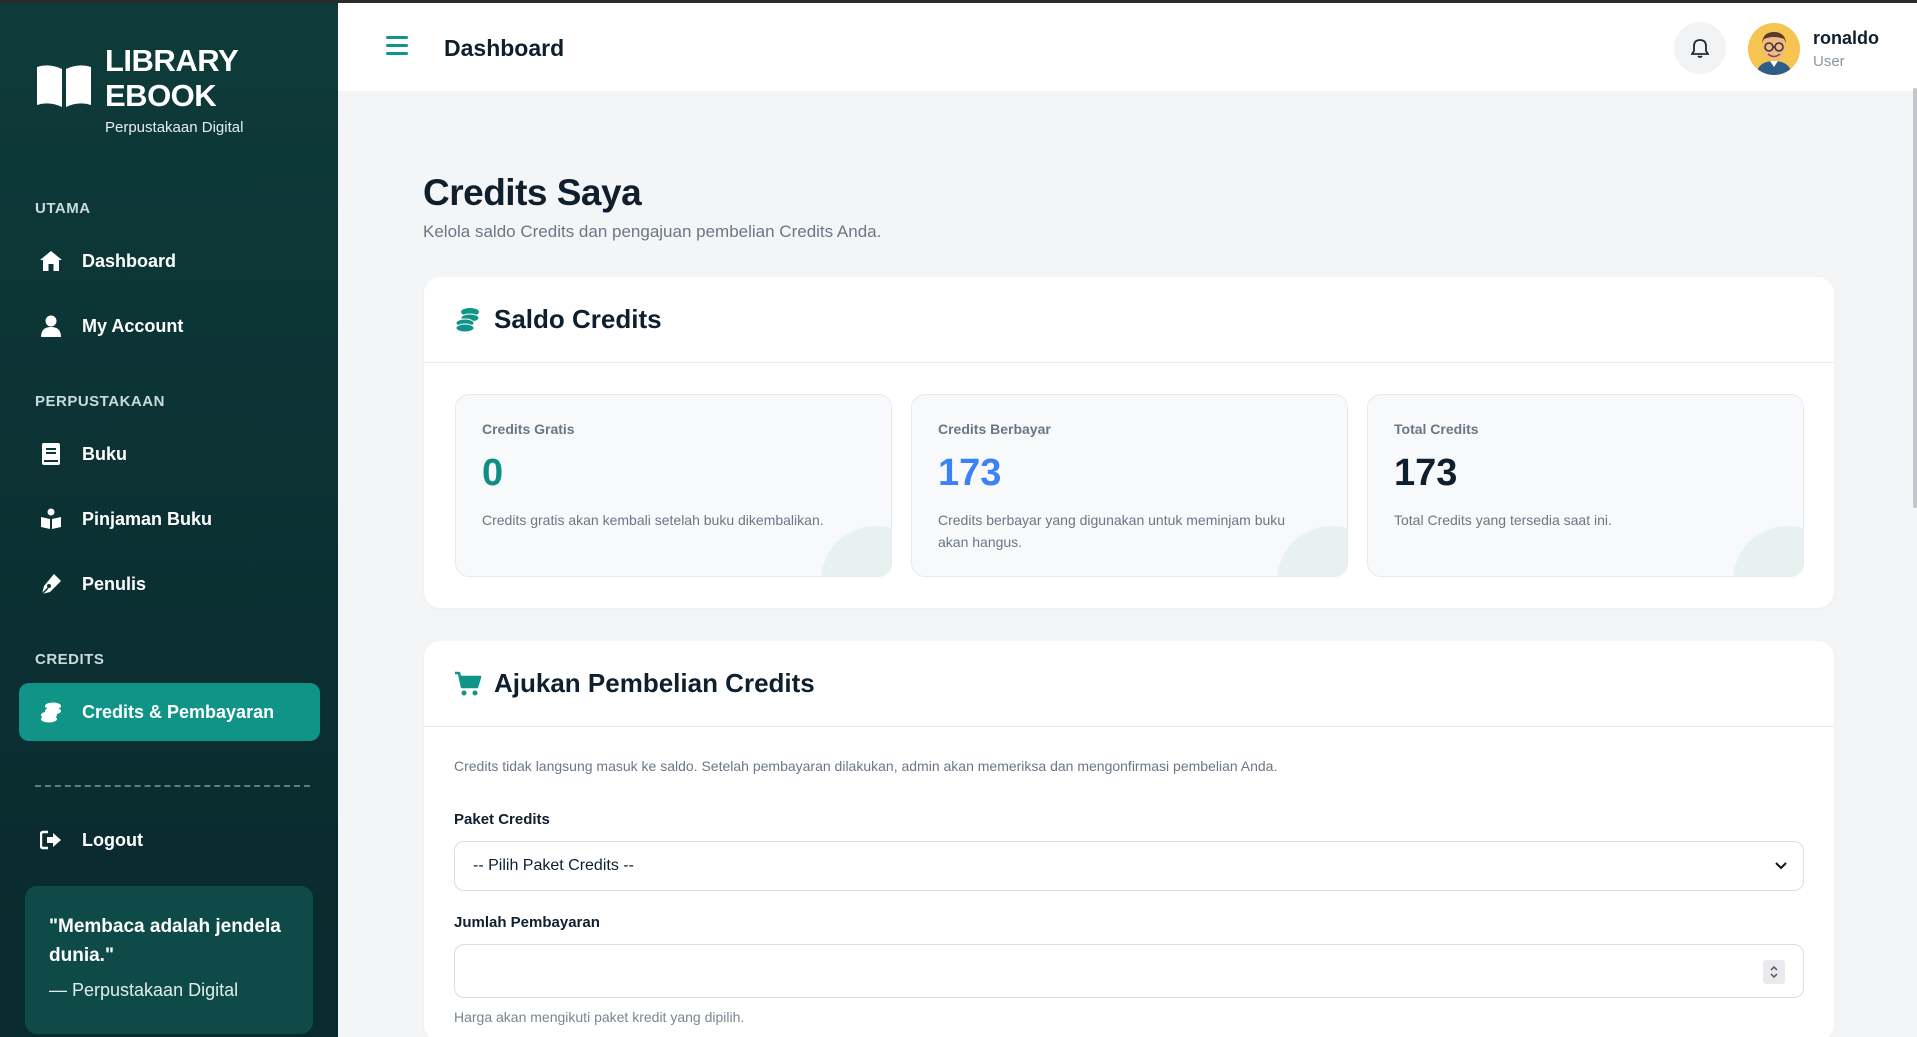 This screenshot has width=1917, height=1037. Describe the element at coordinates (147, 518) in the screenshot. I see `sidebar-item-label: Pinjaman Buku` at that location.